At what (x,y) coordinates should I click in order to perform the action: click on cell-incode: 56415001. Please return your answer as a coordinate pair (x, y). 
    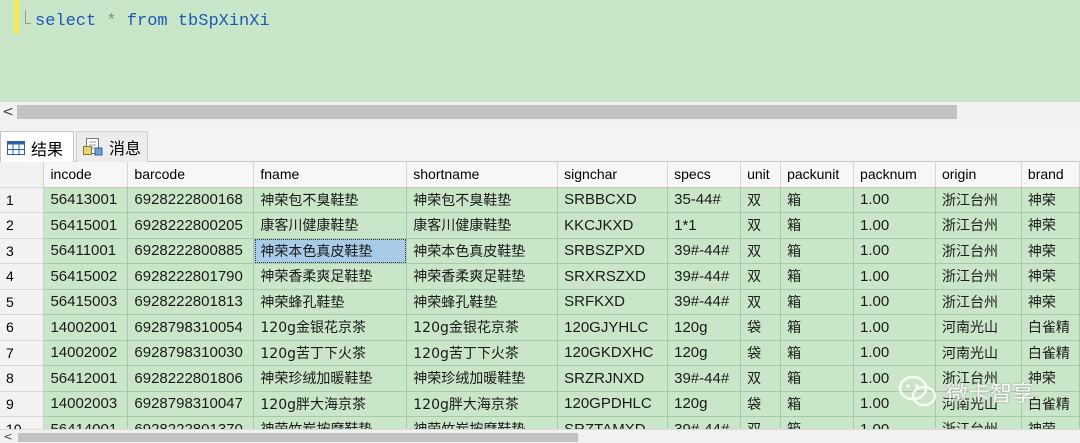
    Looking at the image, I should click on (86, 225).